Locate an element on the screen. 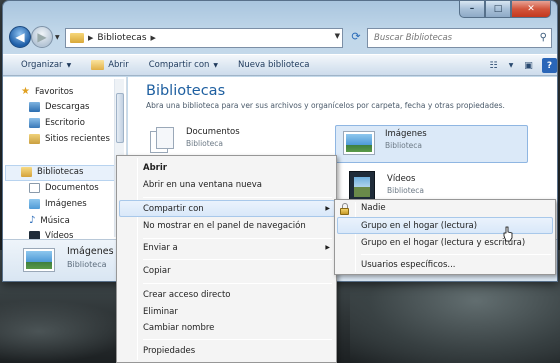  sidebar-item-label: Escritorio is located at coordinates (65, 123).